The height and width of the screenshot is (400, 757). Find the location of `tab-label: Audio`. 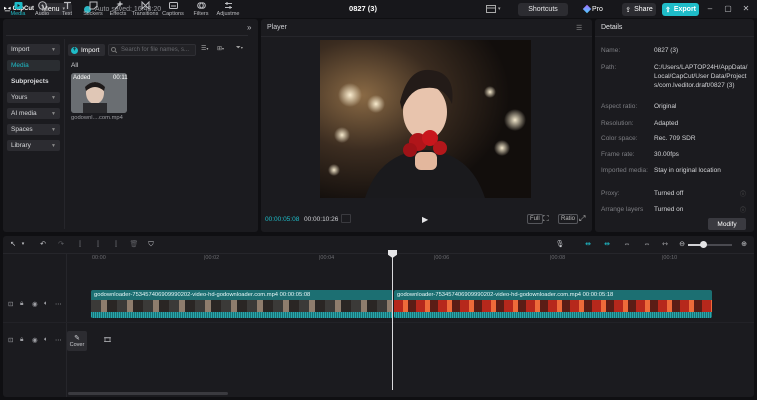

tab-label: Audio is located at coordinates (42, 14).